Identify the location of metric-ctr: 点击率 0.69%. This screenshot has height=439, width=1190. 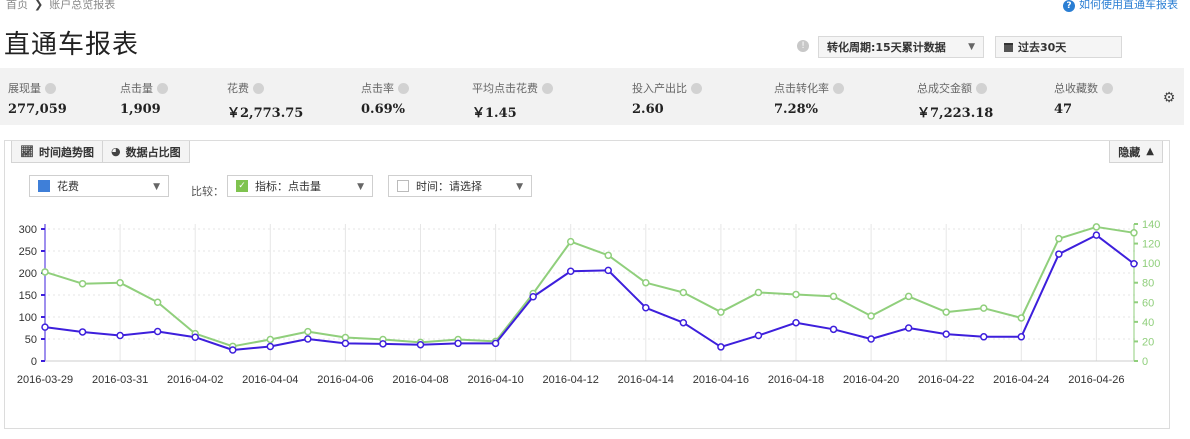
(408, 96).